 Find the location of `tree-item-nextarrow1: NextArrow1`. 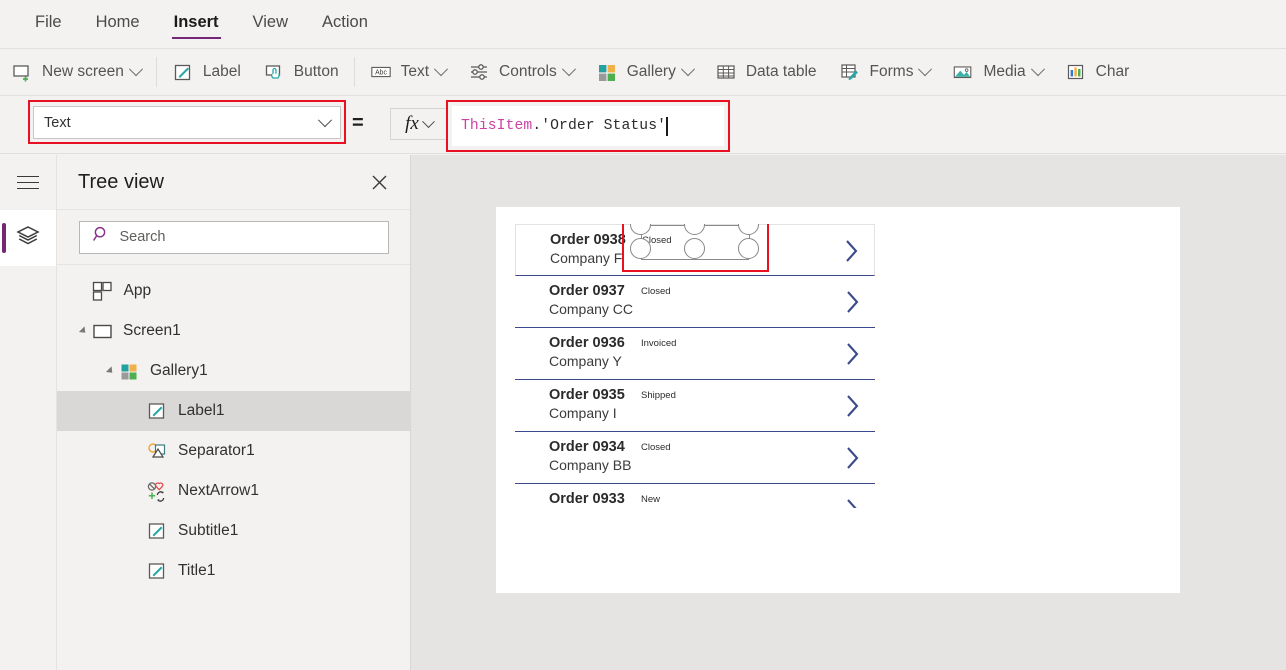

tree-item-nextarrow1: NextArrow1 is located at coordinates (233, 491).